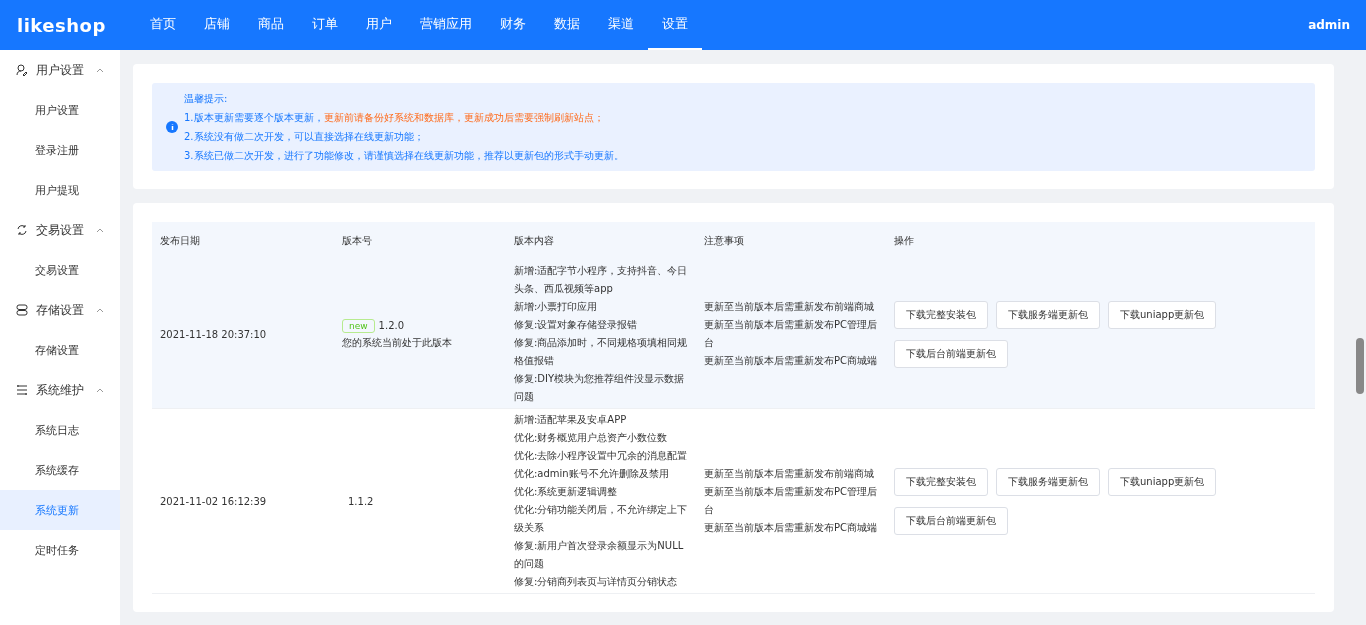  Describe the element at coordinates (791, 241) in the screenshot. I see `column-header: 注意事项` at that location.